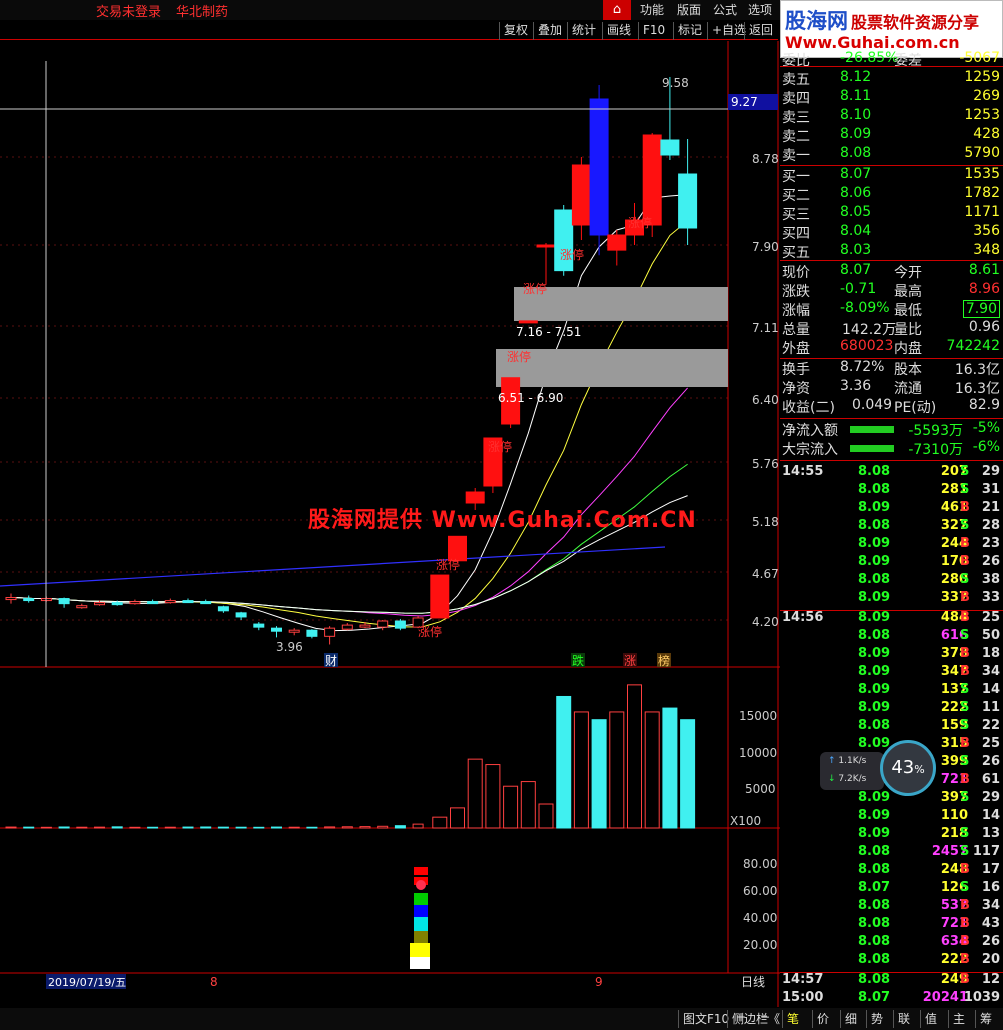 The width and height of the screenshot is (1003, 1030). I want to click on tick-count: 50, so click(990, 635).